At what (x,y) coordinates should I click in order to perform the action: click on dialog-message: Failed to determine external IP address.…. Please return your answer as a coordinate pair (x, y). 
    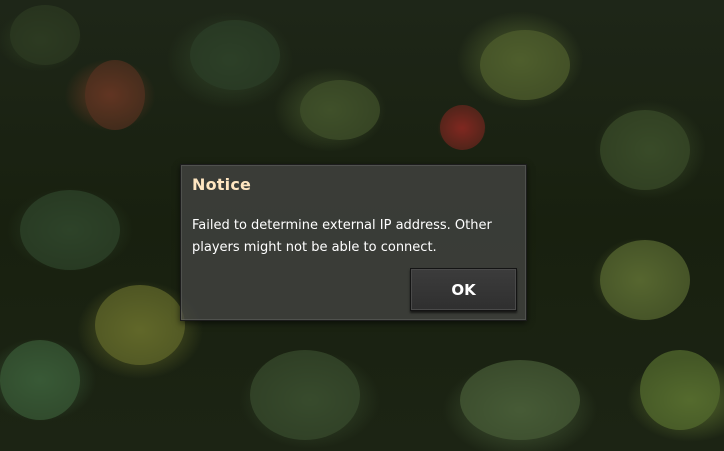
    Looking at the image, I should click on (342, 236).